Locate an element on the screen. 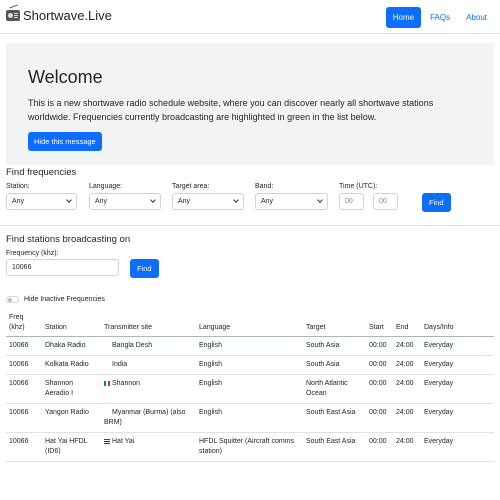 The image size is (500, 500). frequency-label: Frequency (khz): is located at coordinates (32, 253).